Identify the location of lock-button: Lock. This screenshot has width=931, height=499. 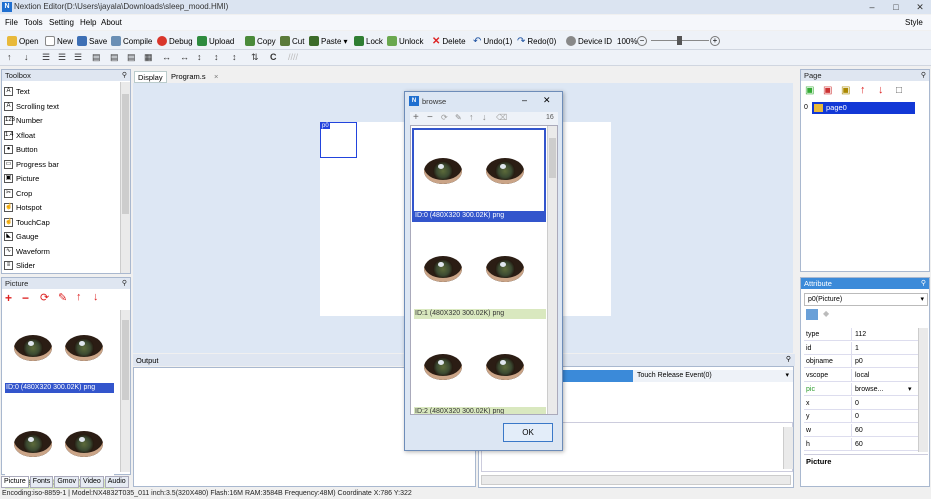
(368, 41).